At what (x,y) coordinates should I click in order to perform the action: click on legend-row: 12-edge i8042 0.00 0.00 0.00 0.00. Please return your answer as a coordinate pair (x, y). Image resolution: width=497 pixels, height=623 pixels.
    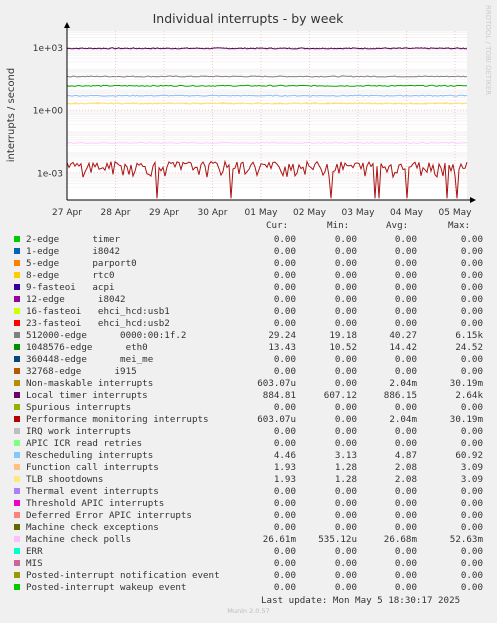
    Looking at the image, I should click on (248, 300).